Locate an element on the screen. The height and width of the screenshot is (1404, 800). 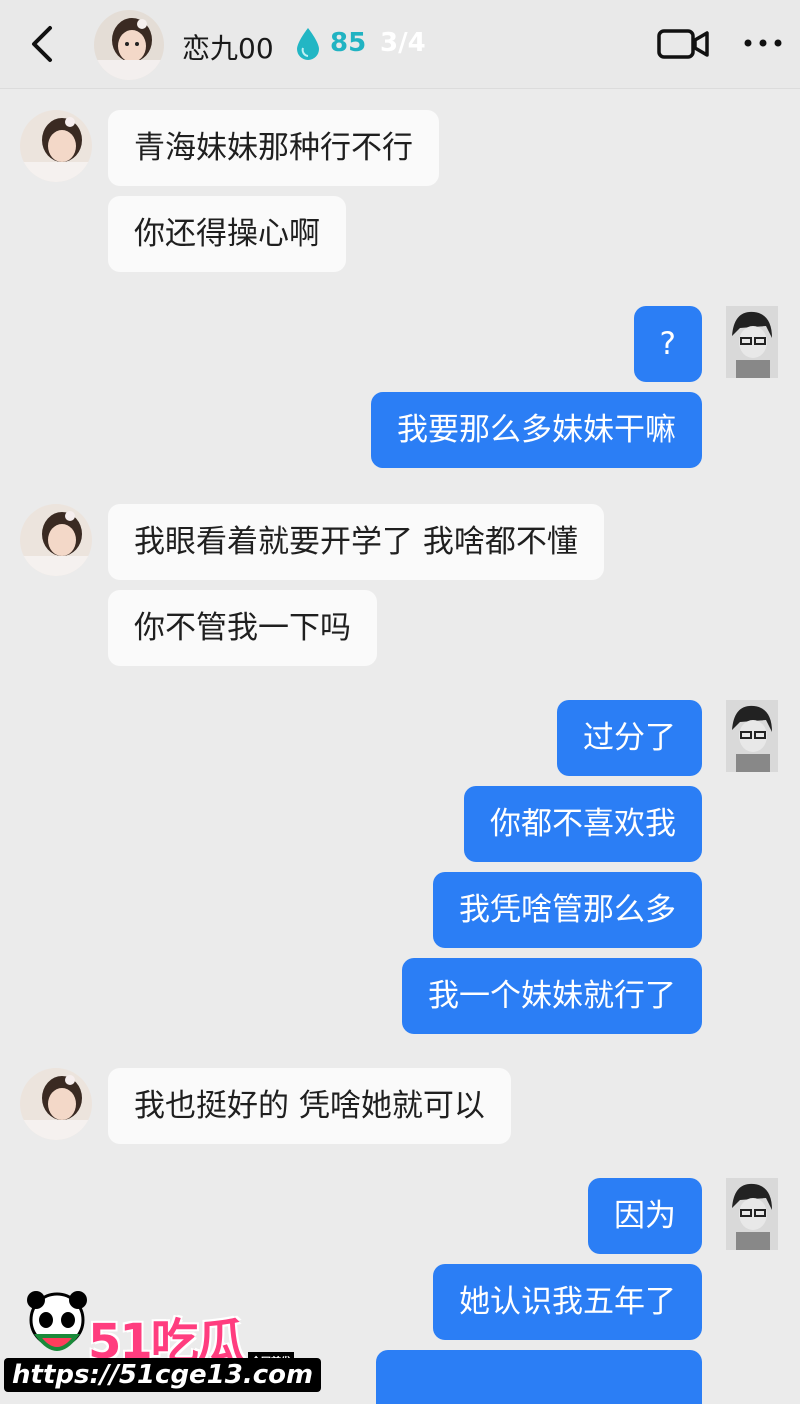
outgoing-message: 我凭啥管那么多 is located at coordinates (567, 910).